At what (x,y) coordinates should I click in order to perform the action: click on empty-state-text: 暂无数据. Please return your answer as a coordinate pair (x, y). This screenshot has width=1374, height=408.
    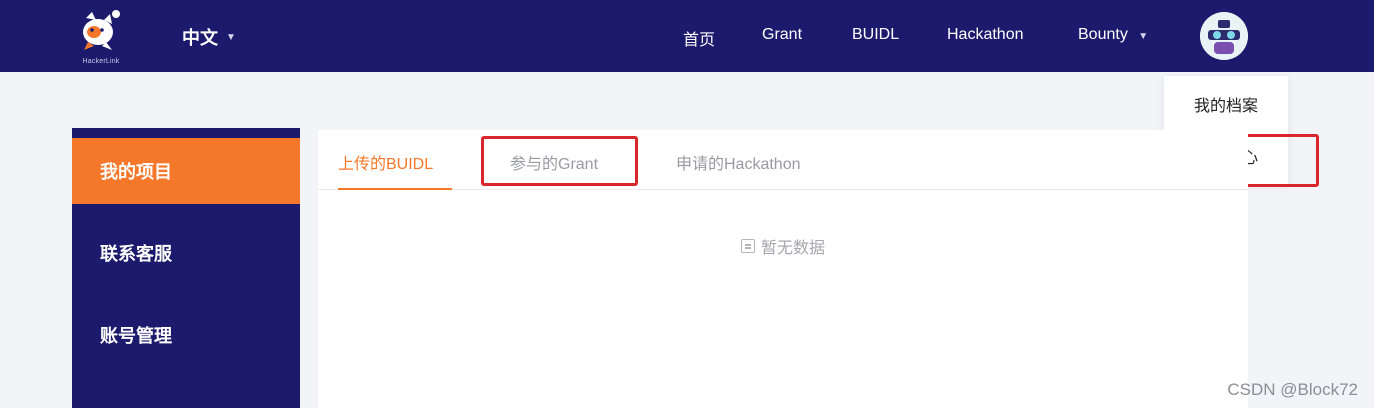
    Looking at the image, I should click on (792, 248).